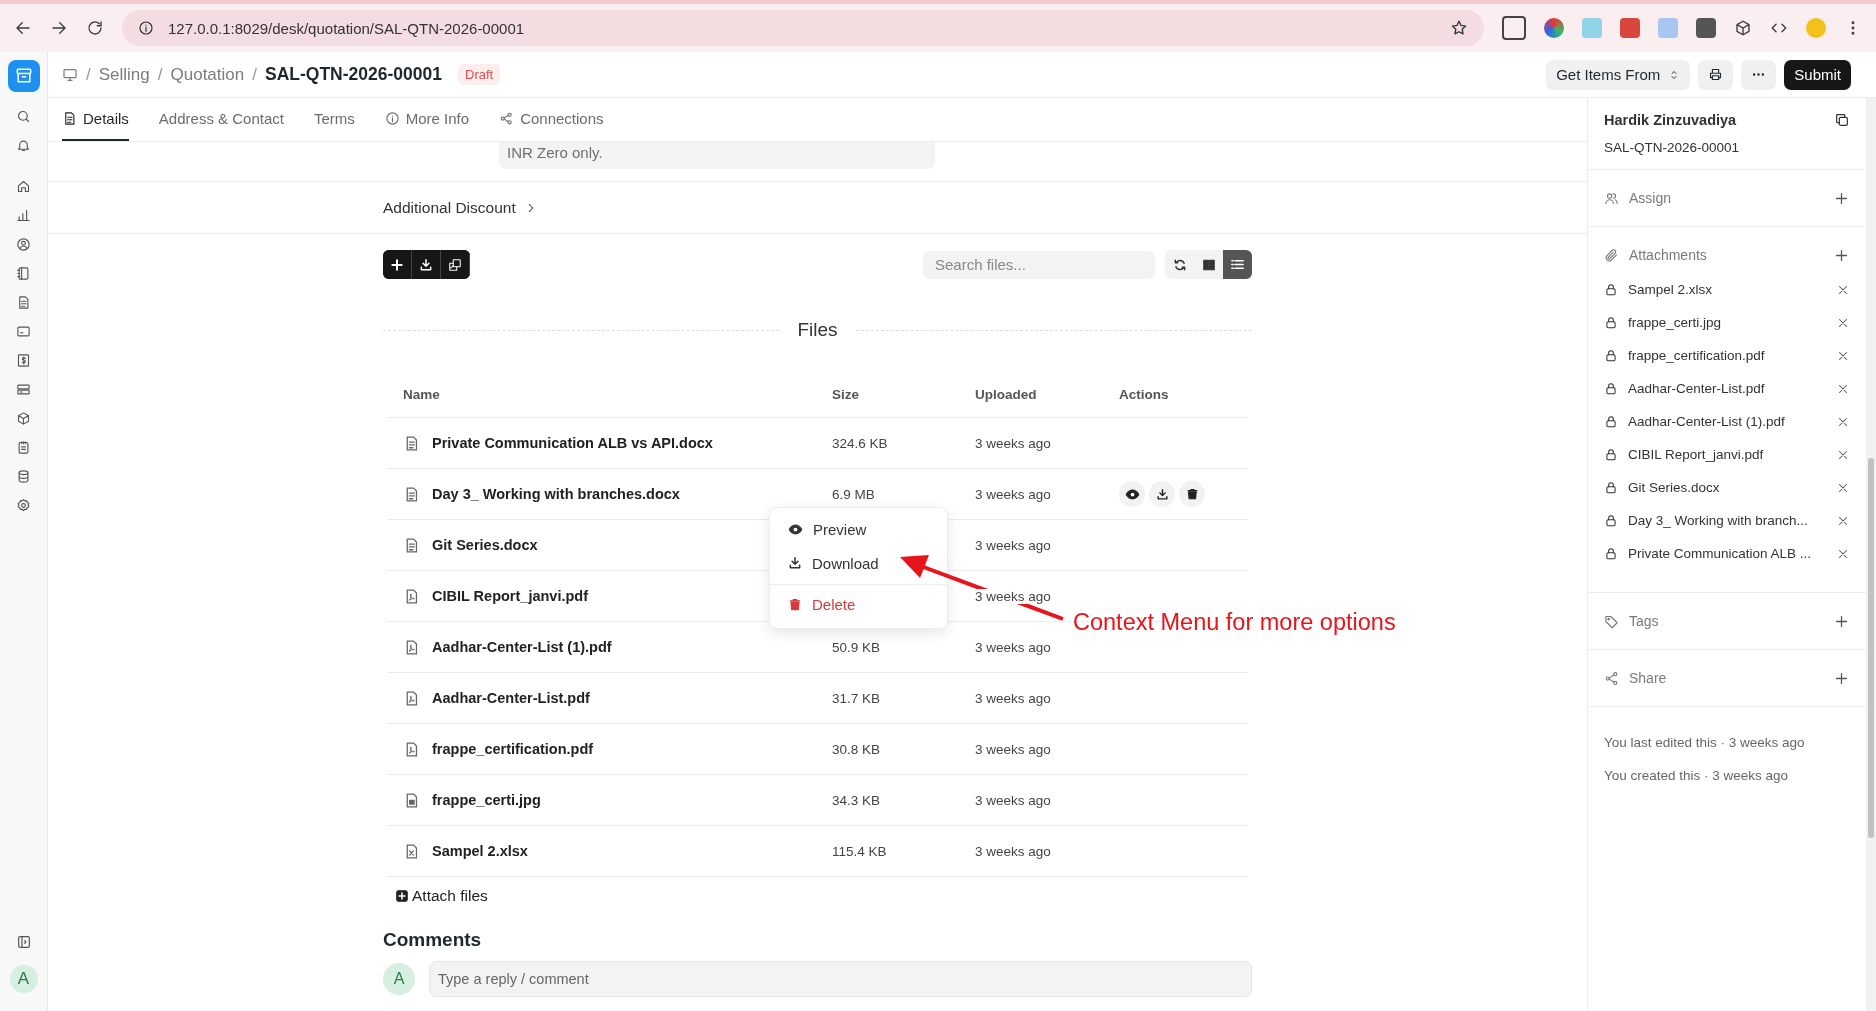 The height and width of the screenshot is (1011, 1876). I want to click on section-toggle: Additional Discount, so click(460, 207).